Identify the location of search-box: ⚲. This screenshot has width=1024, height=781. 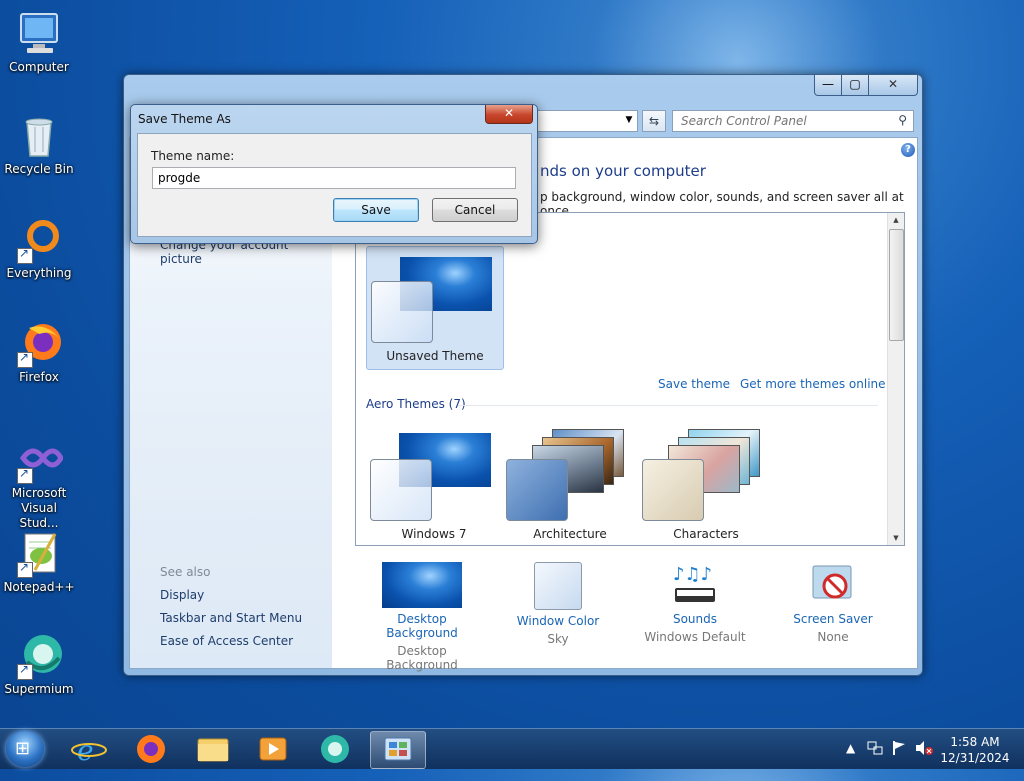
(793, 121).